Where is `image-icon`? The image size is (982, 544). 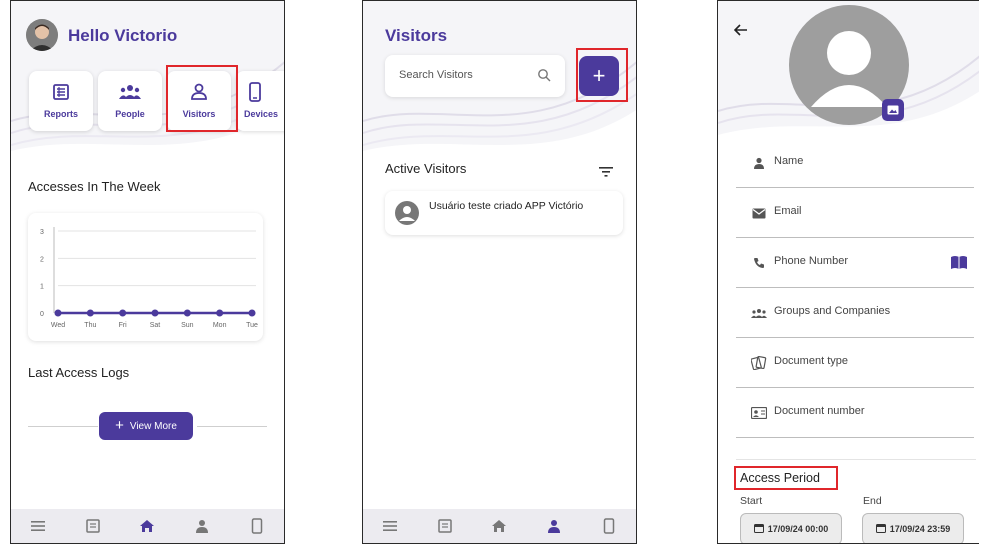 image-icon is located at coordinates (893, 110).